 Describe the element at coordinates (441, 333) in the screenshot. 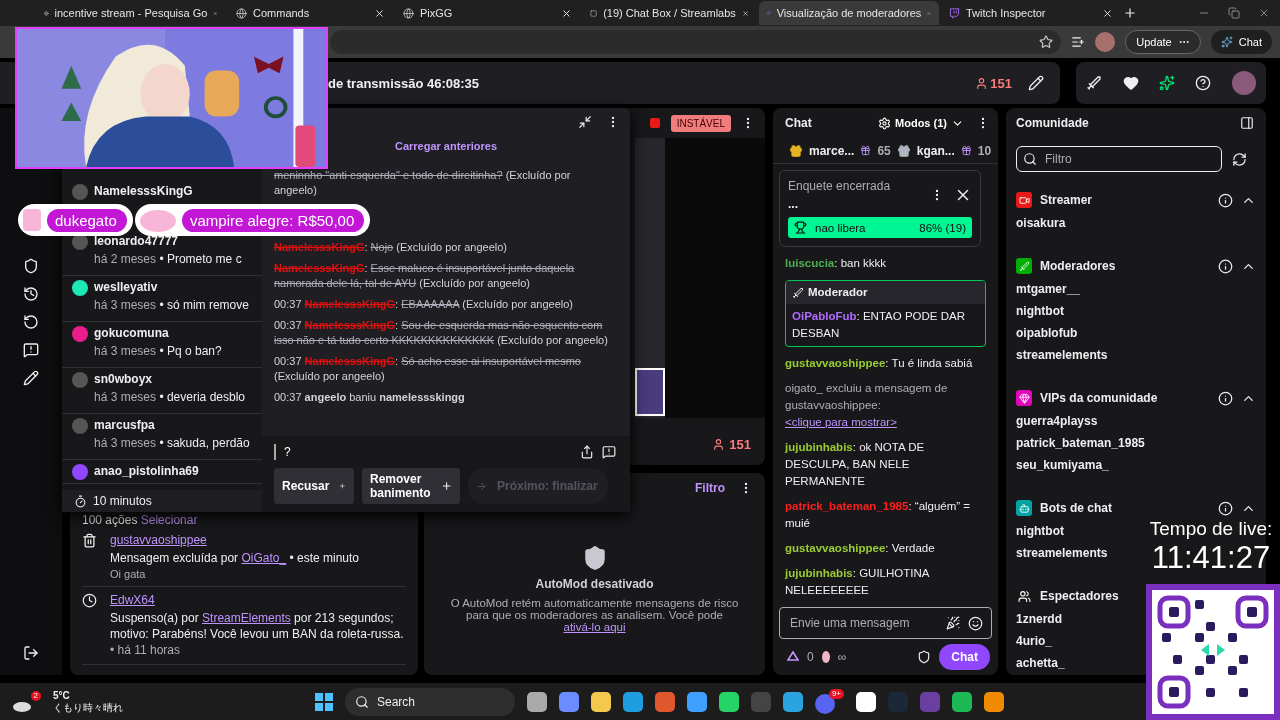

I see `deleted-message: 00:37 NamelesssKingG: Sou de esquerda mas não esquento com isso não e tá tudo certo KKKKKKKKKKKKKK (Excluído por angeelo)` at that location.